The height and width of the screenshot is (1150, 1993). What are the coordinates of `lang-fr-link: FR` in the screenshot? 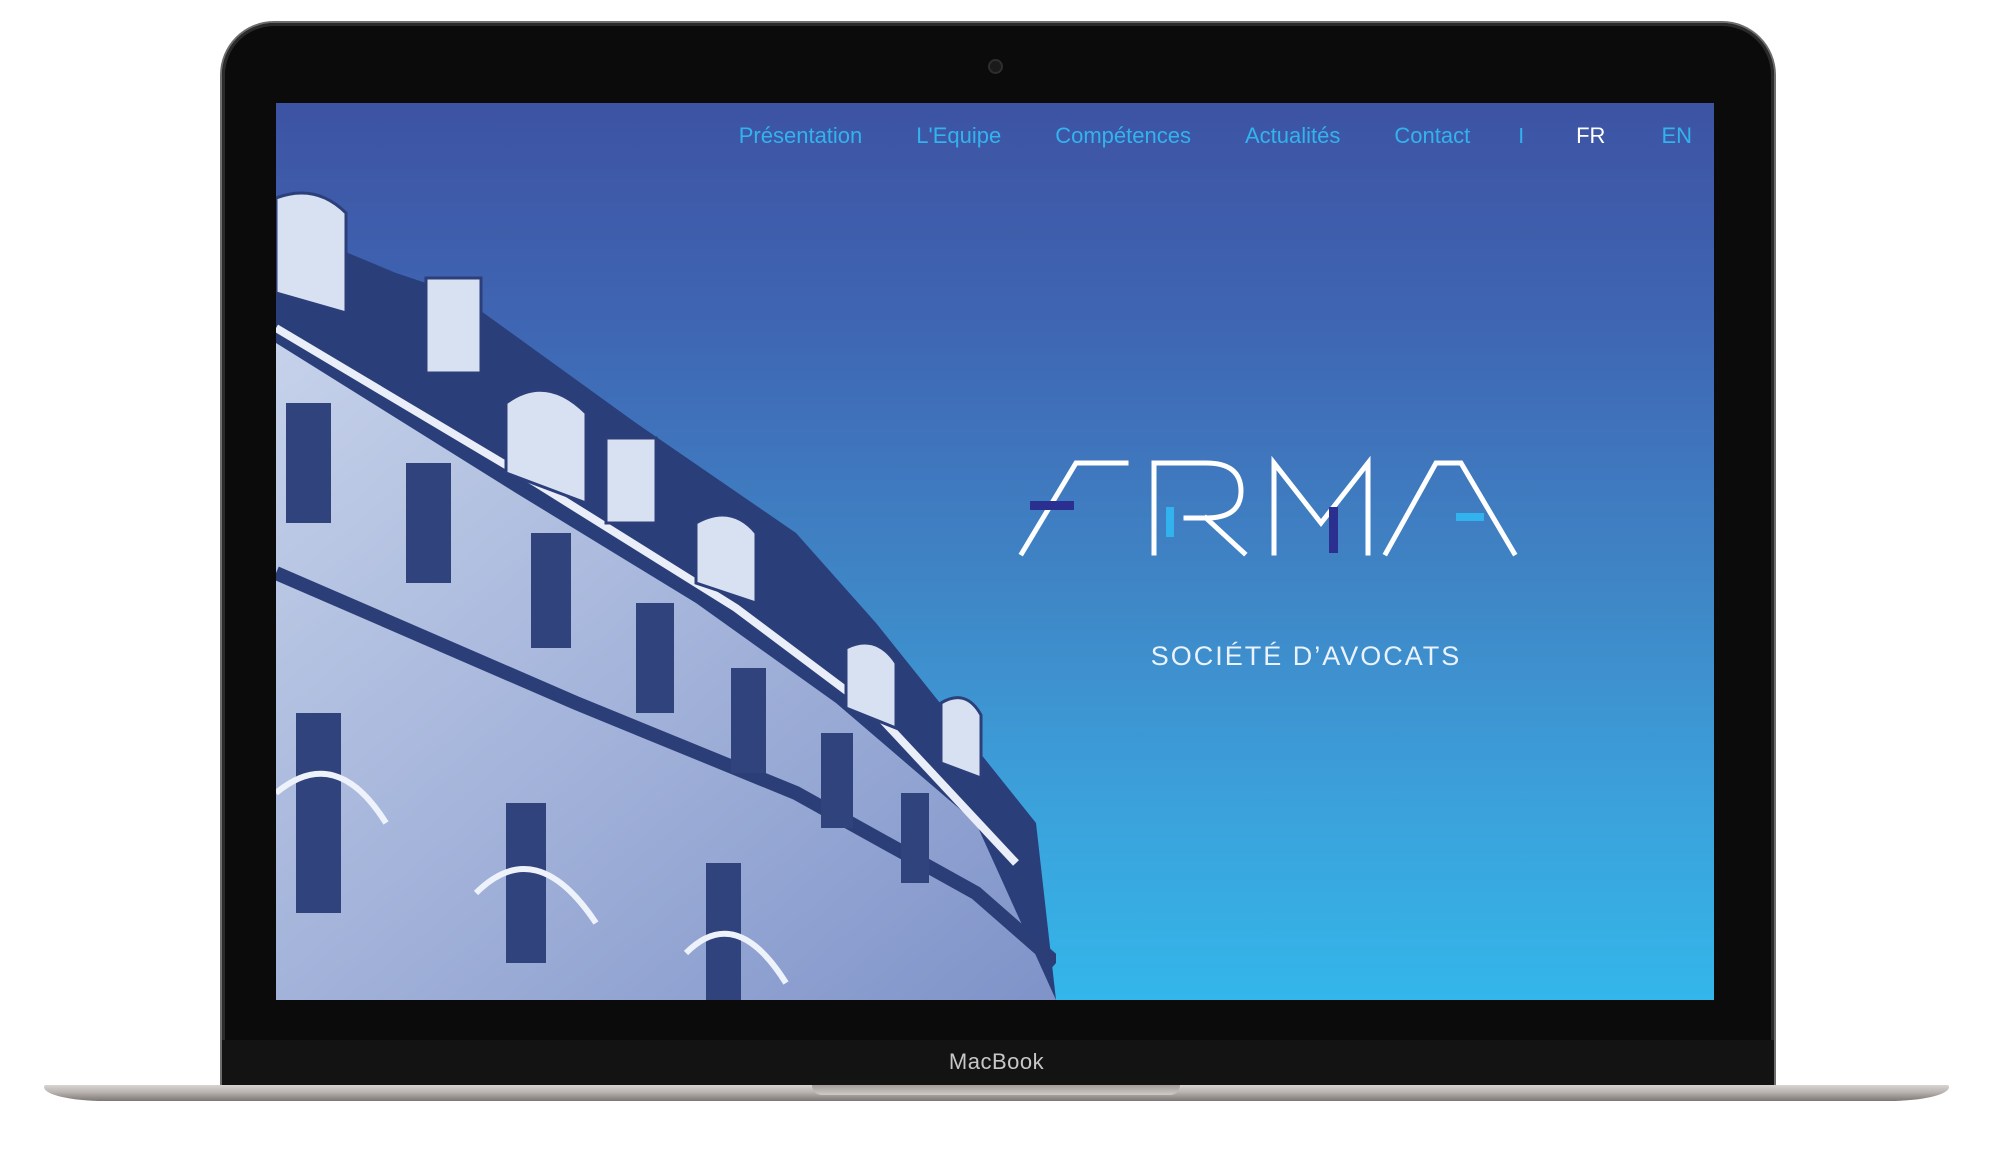 It's located at (1590, 136).